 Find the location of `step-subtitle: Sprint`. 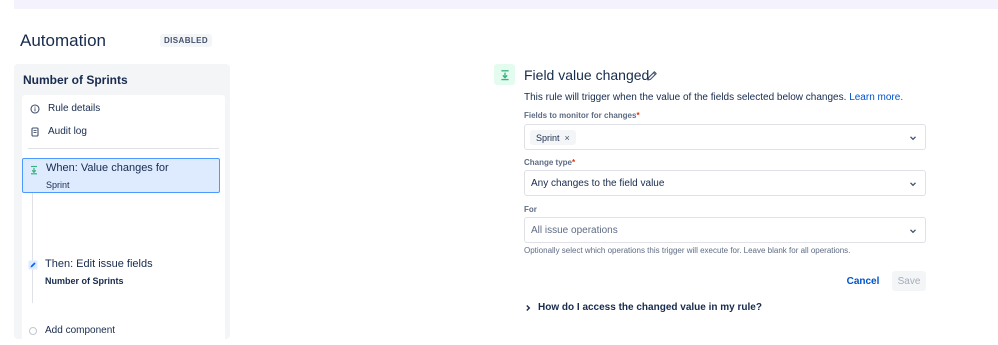

step-subtitle: Sprint is located at coordinates (58, 185).